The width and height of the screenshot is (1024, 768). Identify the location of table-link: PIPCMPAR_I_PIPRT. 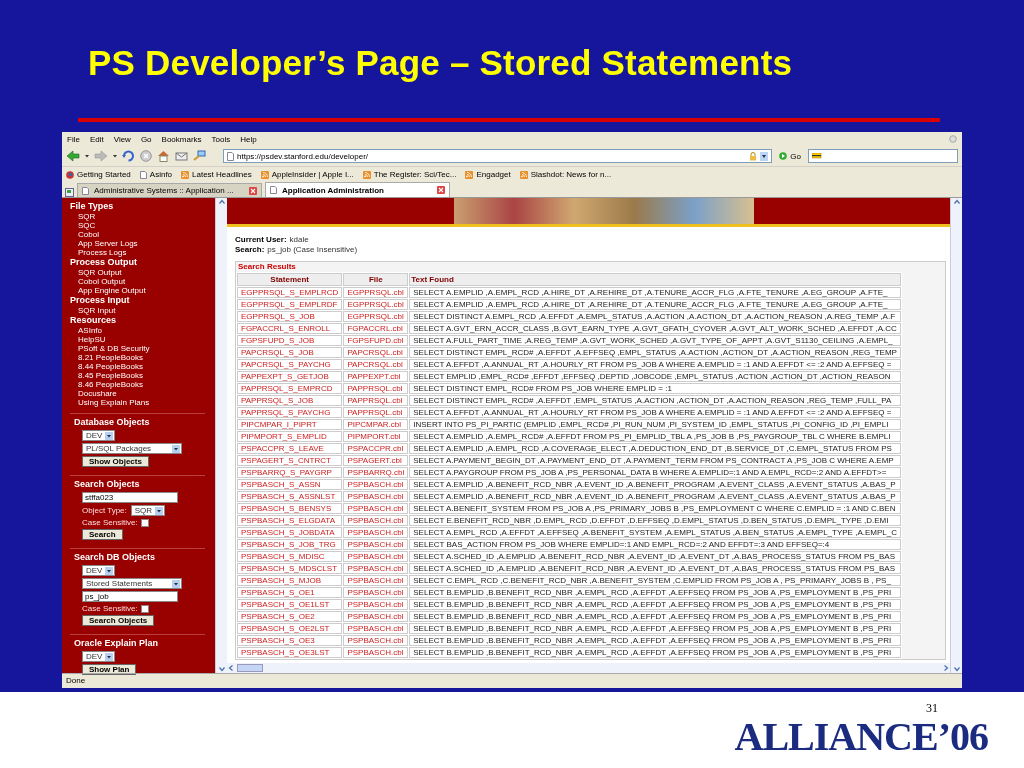
(290, 424).